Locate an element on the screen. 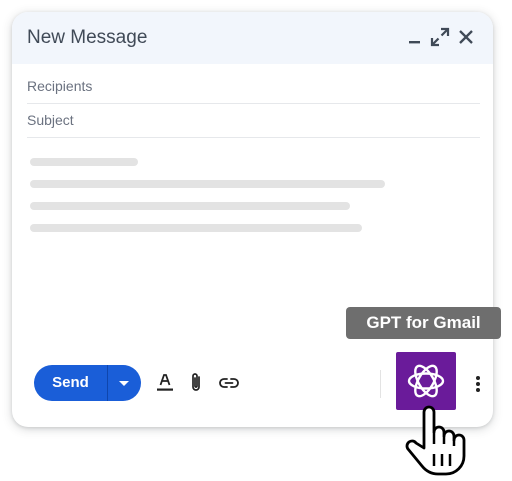 The image size is (512, 481). subject-field: Subject is located at coordinates (253, 121).